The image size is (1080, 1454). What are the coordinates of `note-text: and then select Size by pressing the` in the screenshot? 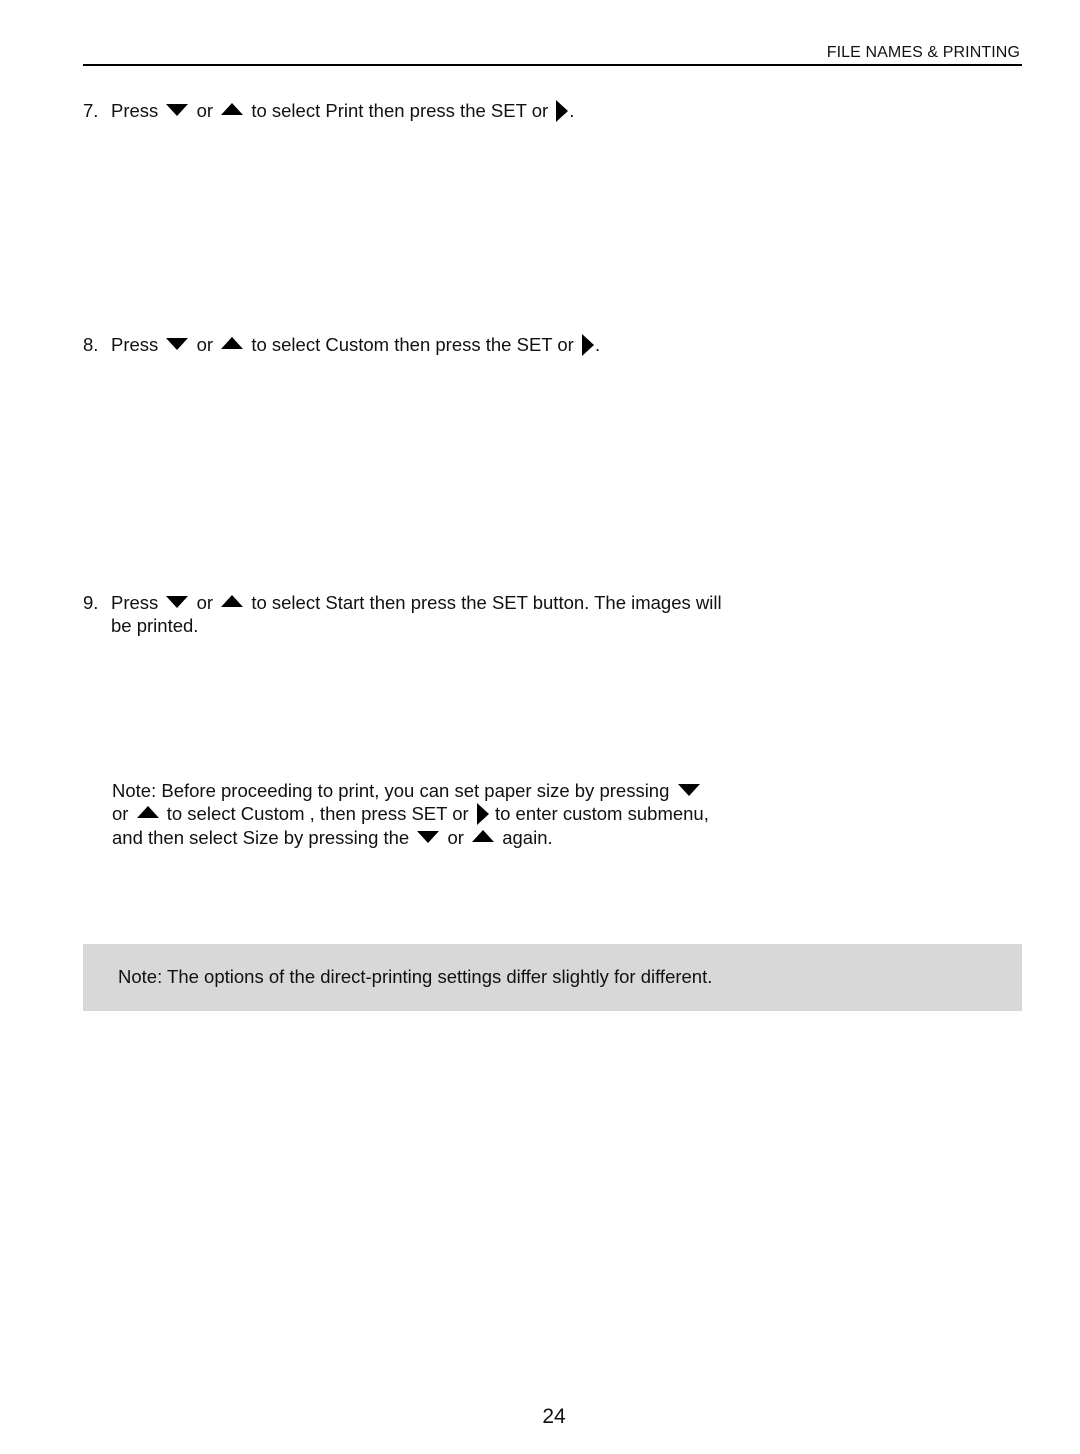 It's located at (261, 838).